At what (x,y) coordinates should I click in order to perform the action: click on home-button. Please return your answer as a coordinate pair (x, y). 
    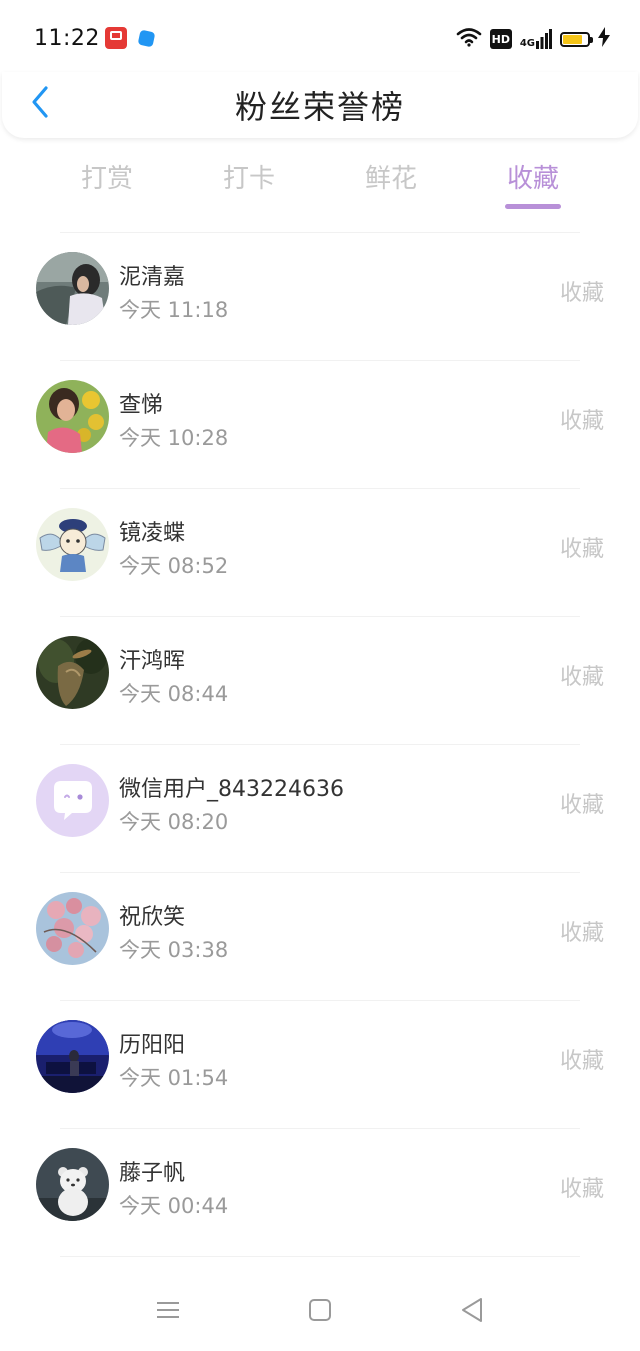
    Looking at the image, I should click on (320, 1312).